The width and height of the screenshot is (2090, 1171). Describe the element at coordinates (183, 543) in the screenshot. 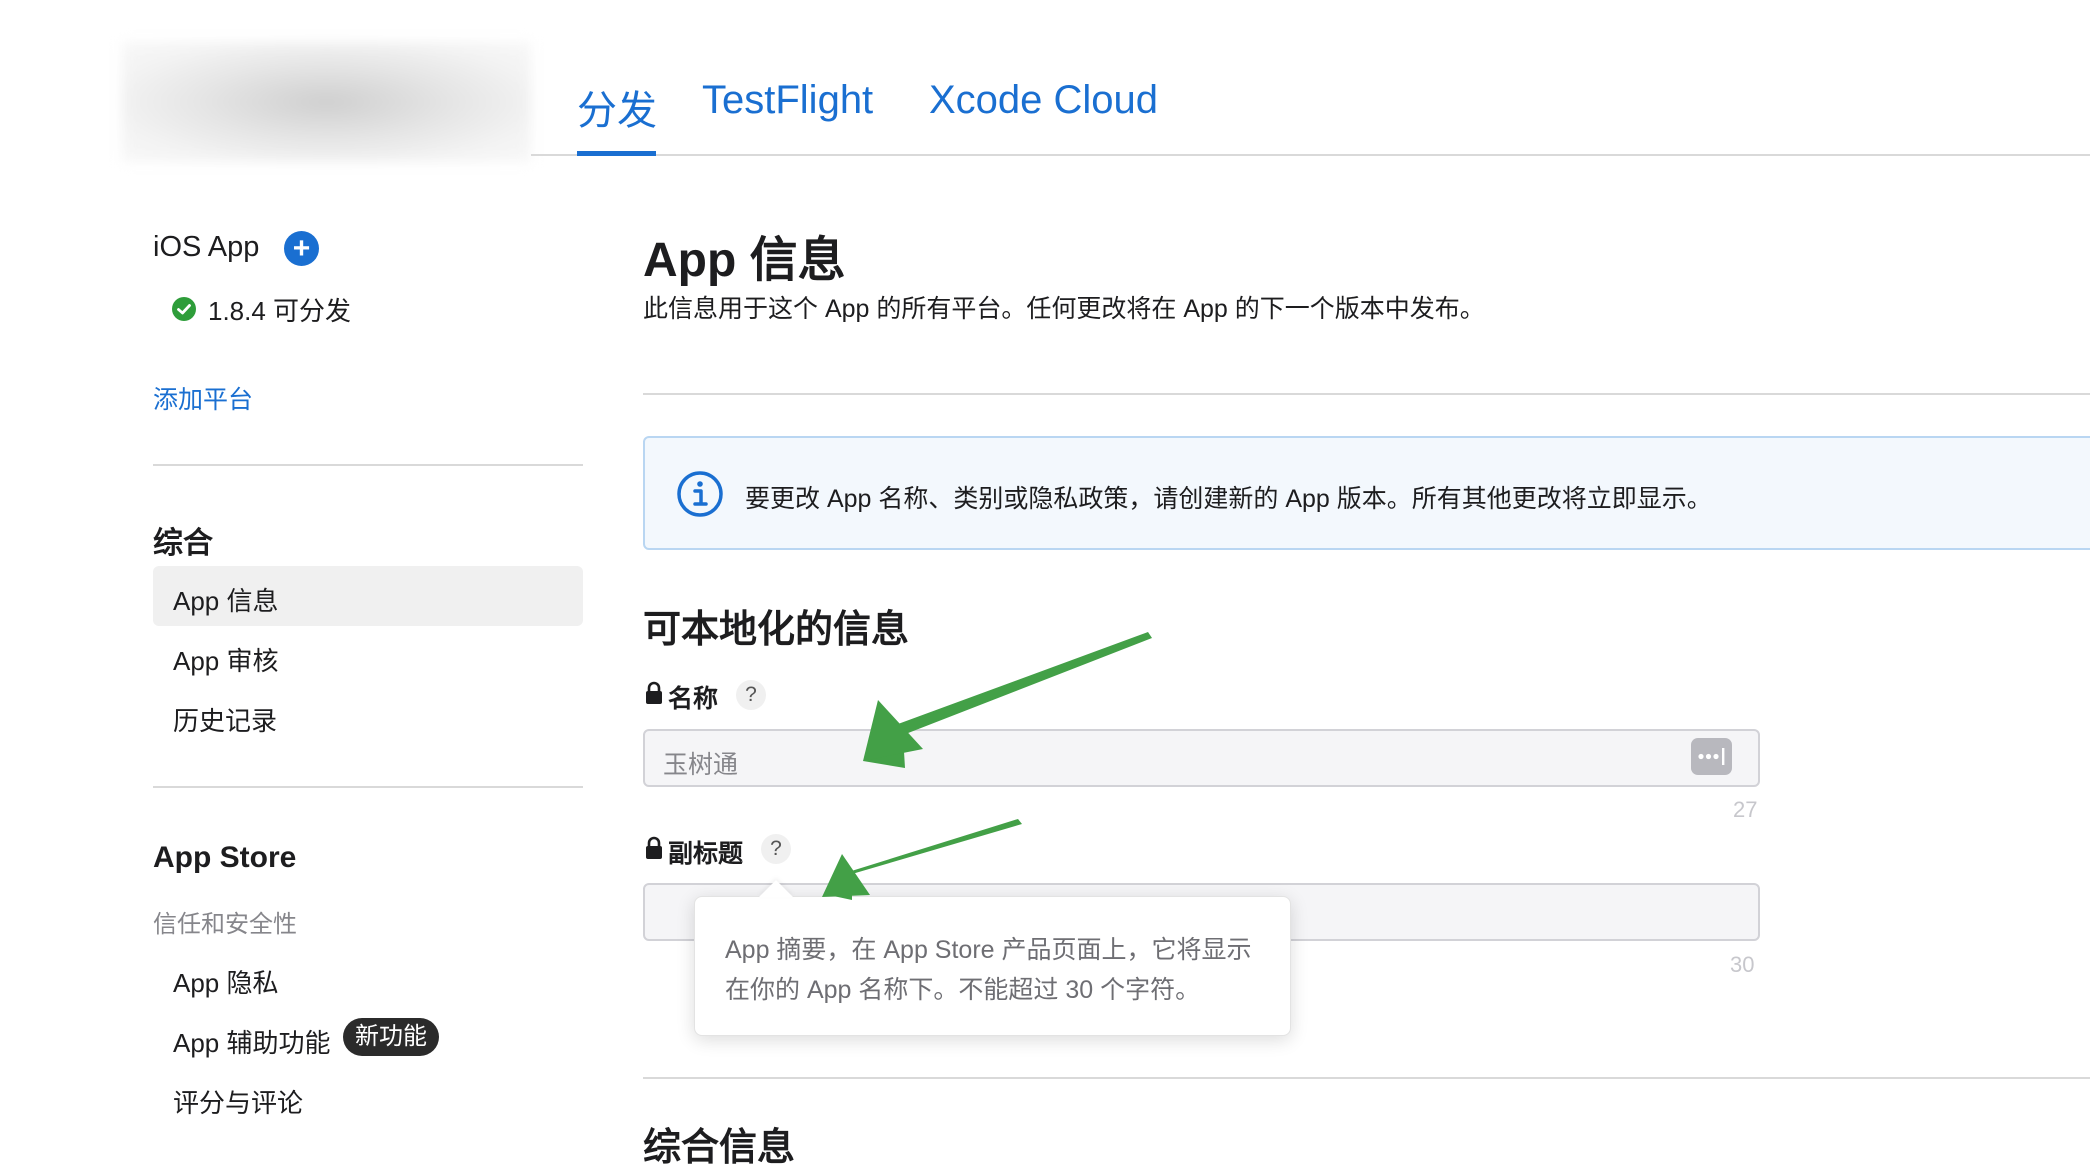

I see `sidebar-heading-general: 综合` at that location.